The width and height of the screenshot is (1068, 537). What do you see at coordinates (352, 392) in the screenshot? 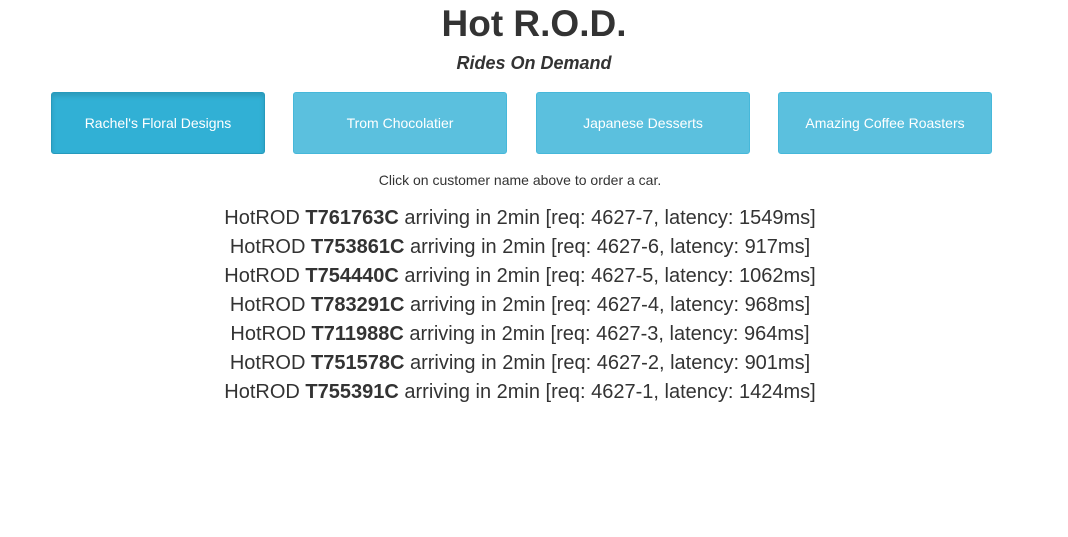
I see `ride-plate: T755391C` at bounding box center [352, 392].